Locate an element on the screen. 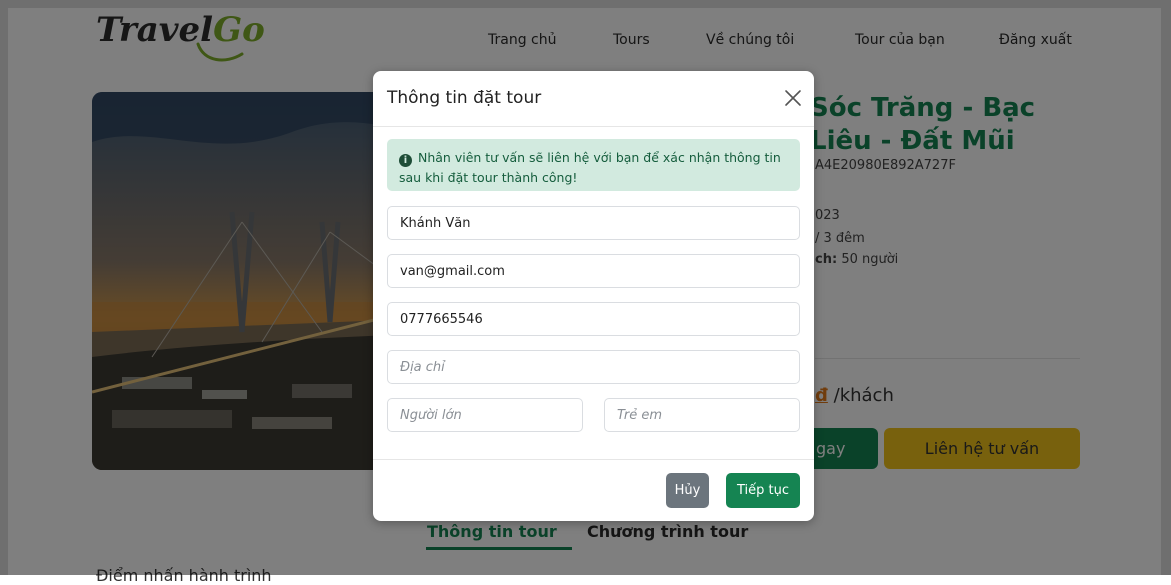 The width and height of the screenshot is (1171, 585). modal-footer-divider is located at coordinates (593, 459).